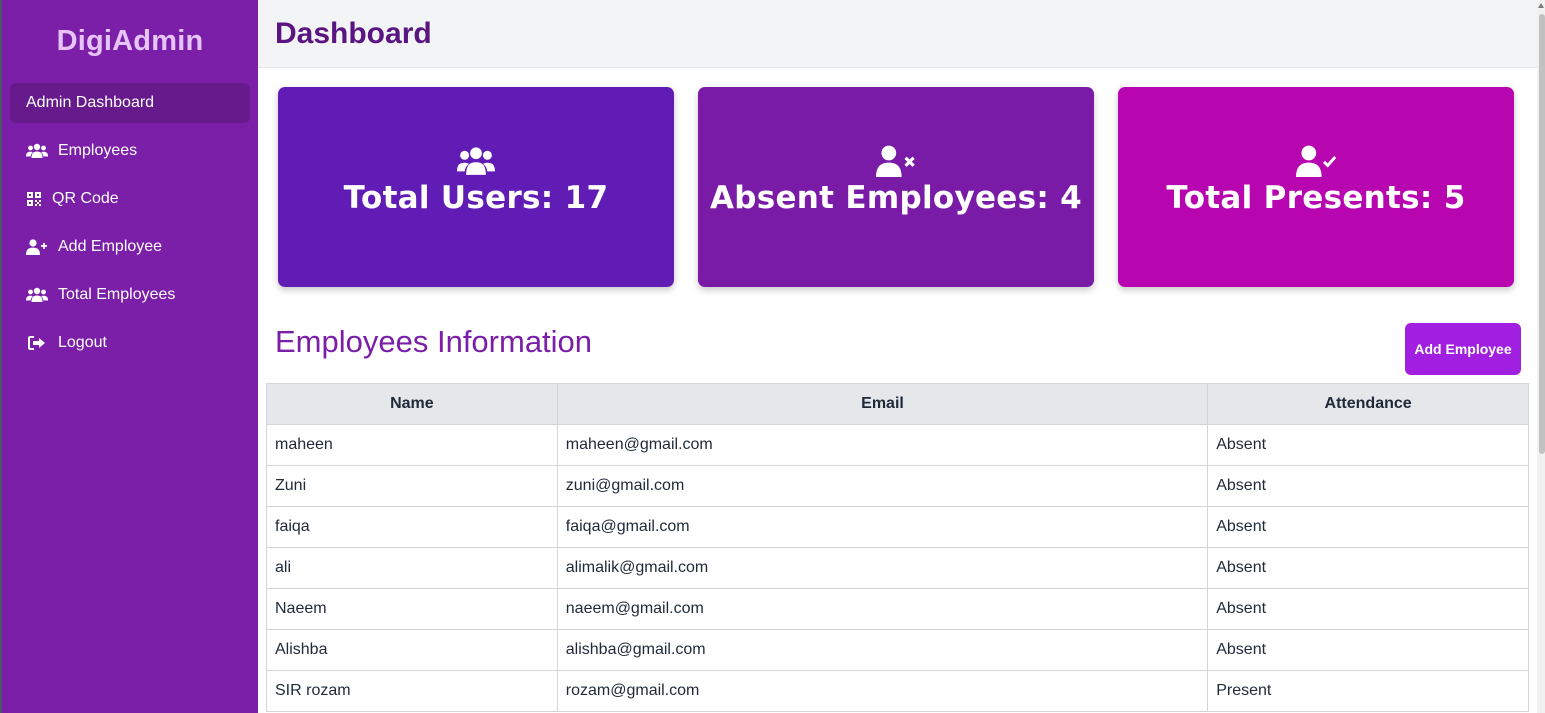 This screenshot has height=713, width=1545. I want to click on scrollbar-thumb, so click(1542, 234).